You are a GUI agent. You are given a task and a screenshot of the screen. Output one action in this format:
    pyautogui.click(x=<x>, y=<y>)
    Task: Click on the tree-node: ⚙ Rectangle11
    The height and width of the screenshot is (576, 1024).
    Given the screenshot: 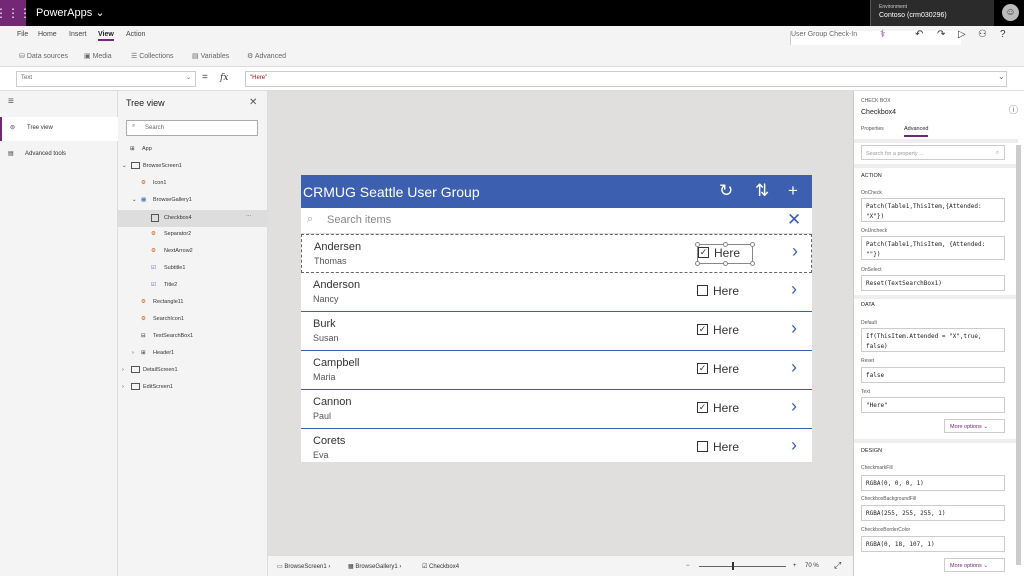 What is the action you would take?
    pyautogui.click(x=193, y=306)
    